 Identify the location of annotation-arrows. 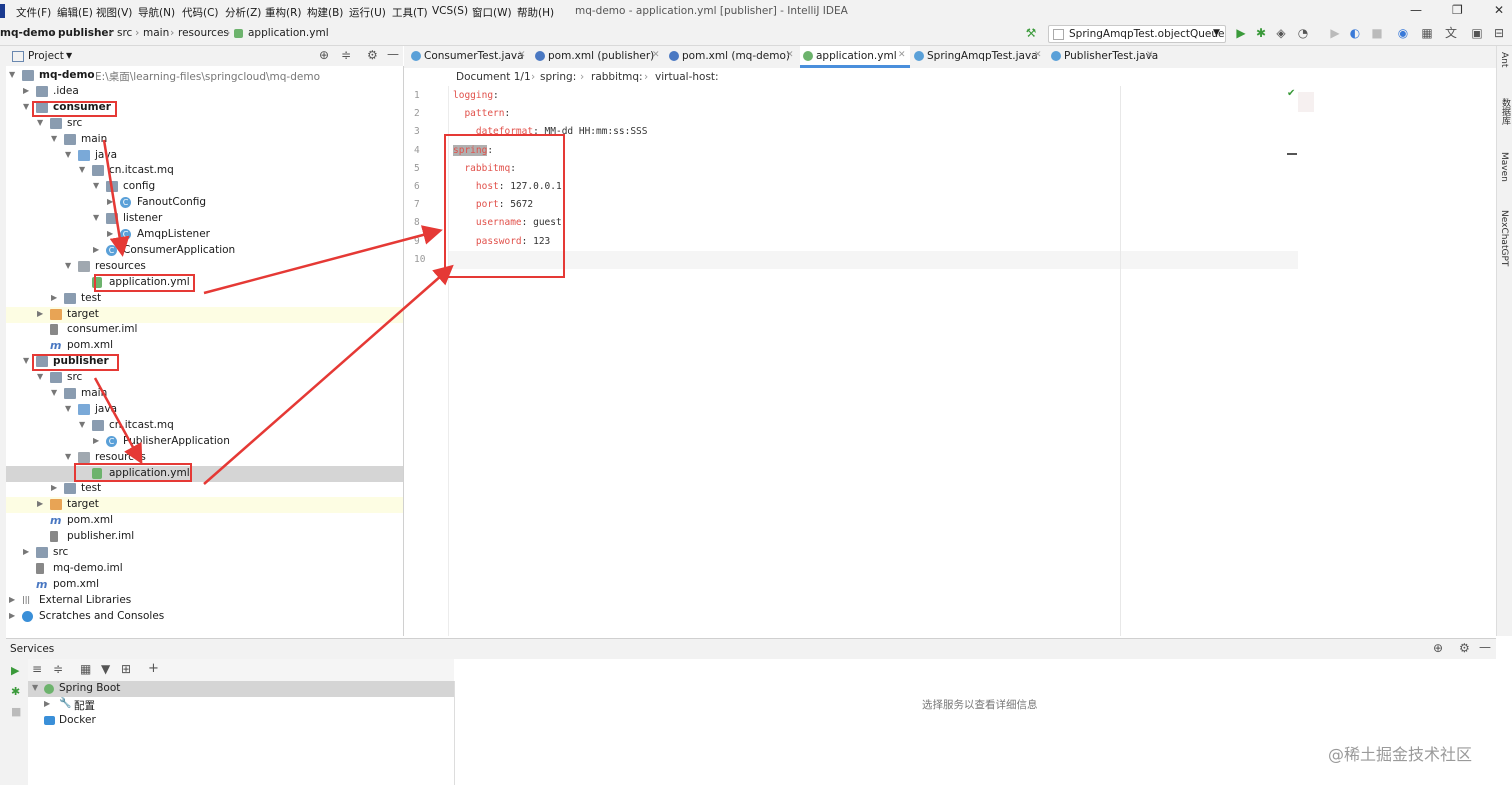
(273, 312).